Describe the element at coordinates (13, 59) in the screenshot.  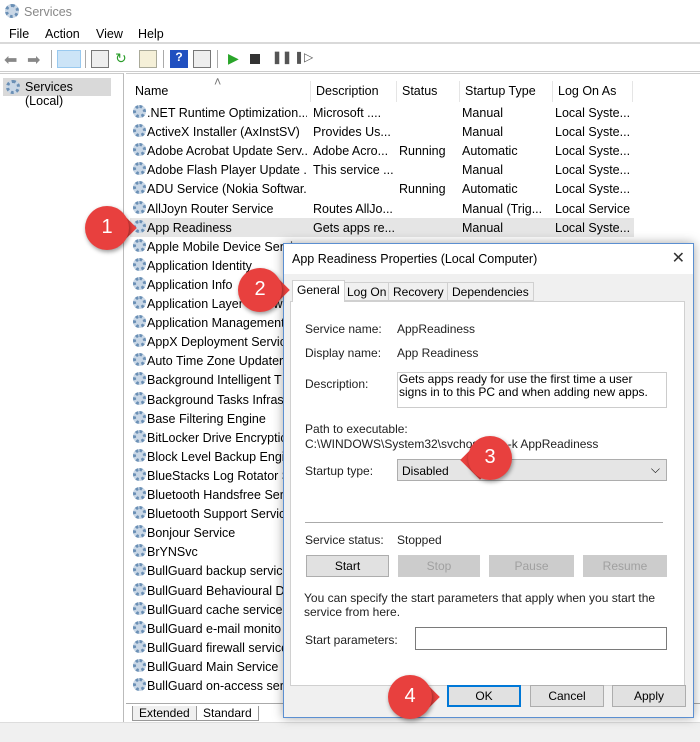
I see `back-icon: ⬅` at that location.